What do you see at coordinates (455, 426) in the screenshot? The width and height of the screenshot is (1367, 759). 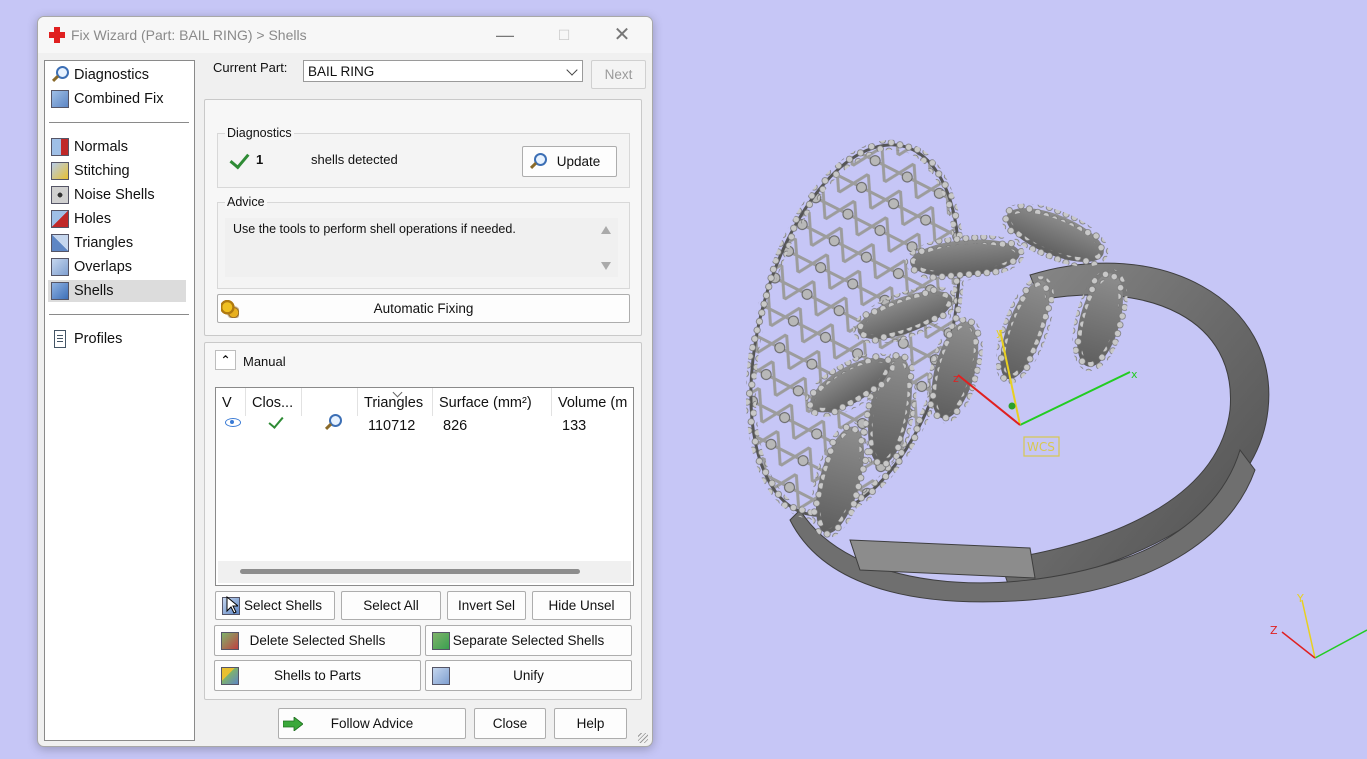 I see `surface-cell: 826` at bounding box center [455, 426].